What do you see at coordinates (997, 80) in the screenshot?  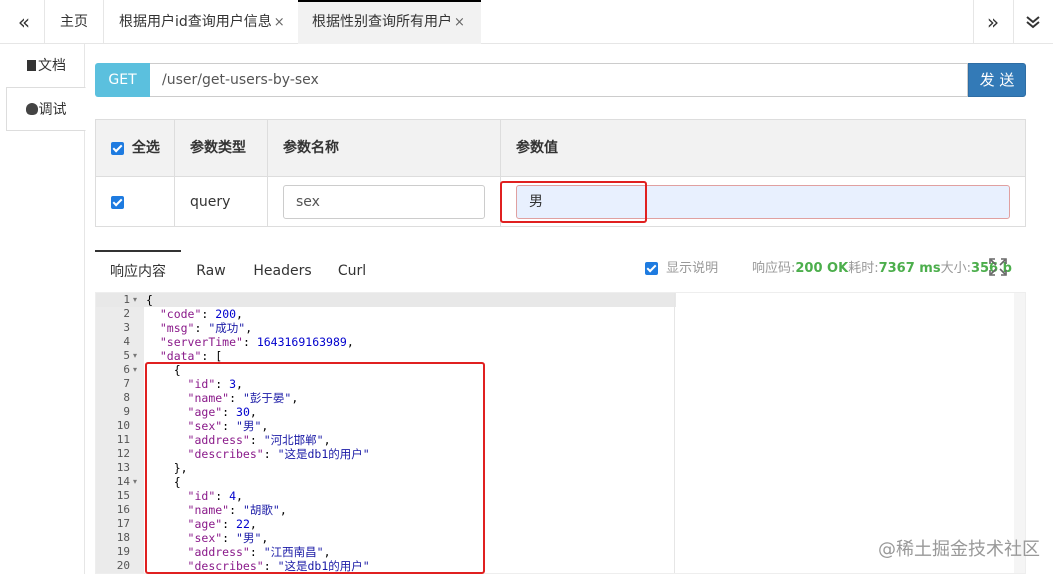 I see `send-button: 发 送` at bounding box center [997, 80].